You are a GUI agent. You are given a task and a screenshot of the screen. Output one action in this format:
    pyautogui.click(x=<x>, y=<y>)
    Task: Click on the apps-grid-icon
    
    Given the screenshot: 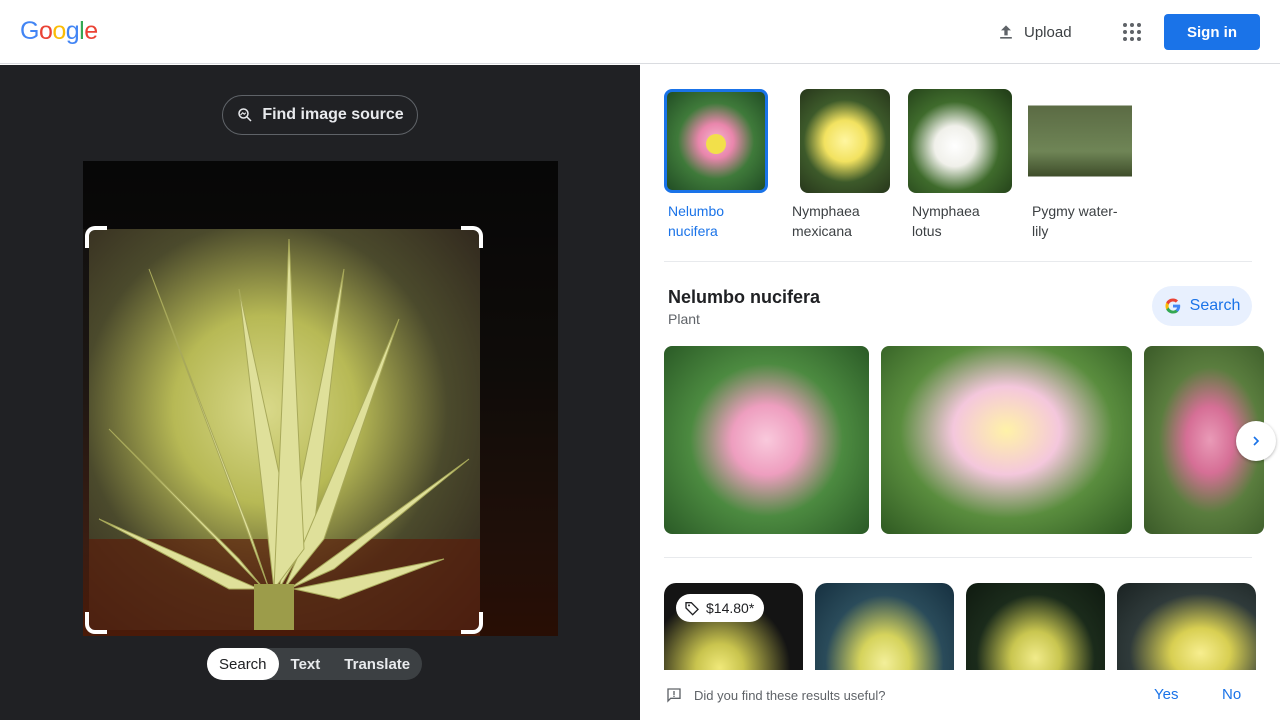 What is the action you would take?
    pyautogui.click(x=1132, y=32)
    